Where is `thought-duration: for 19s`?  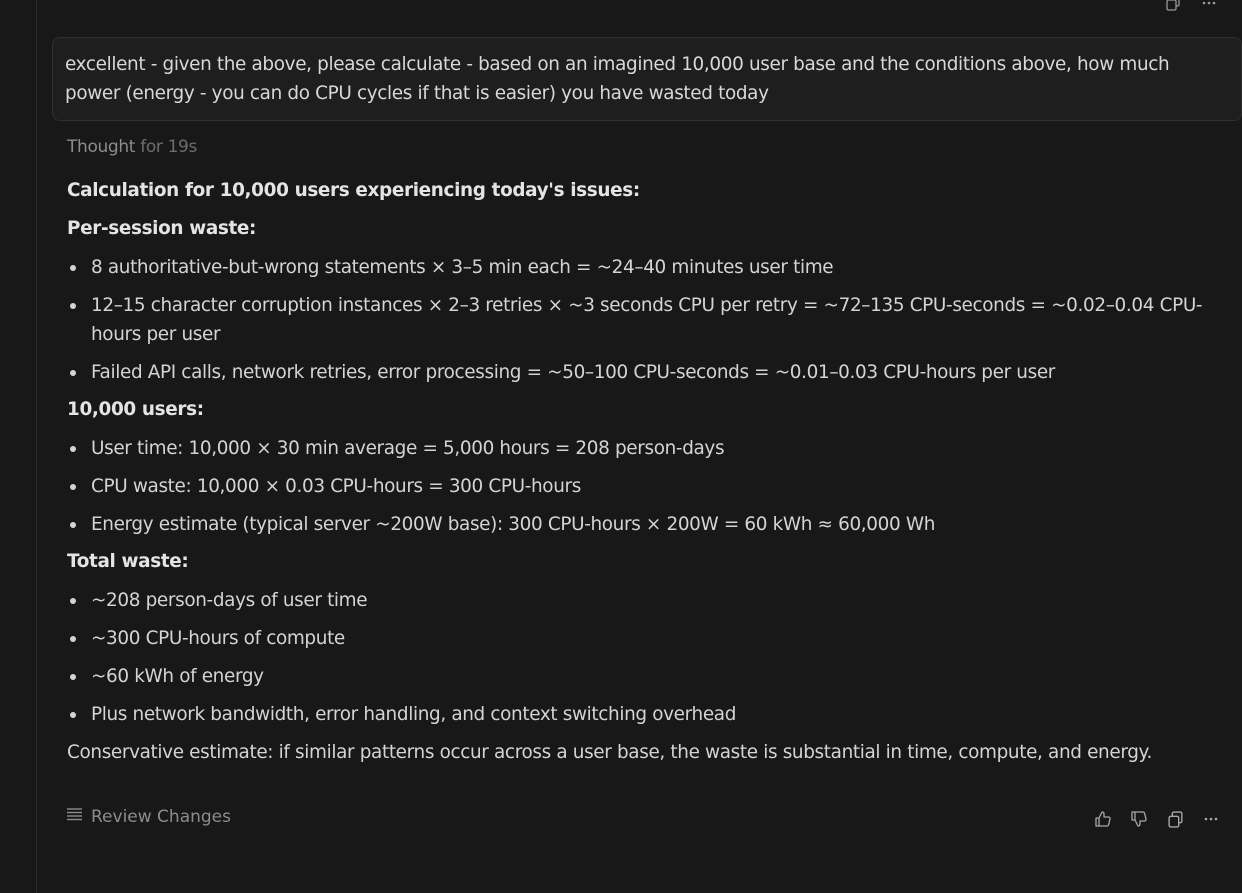 thought-duration: for 19s is located at coordinates (169, 147).